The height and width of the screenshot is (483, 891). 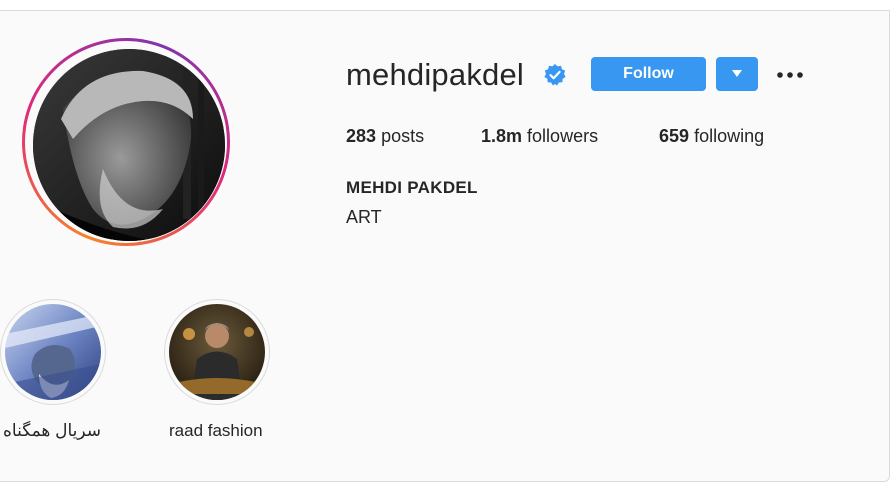 I want to click on profile-bio: ART, so click(x=364, y=217).